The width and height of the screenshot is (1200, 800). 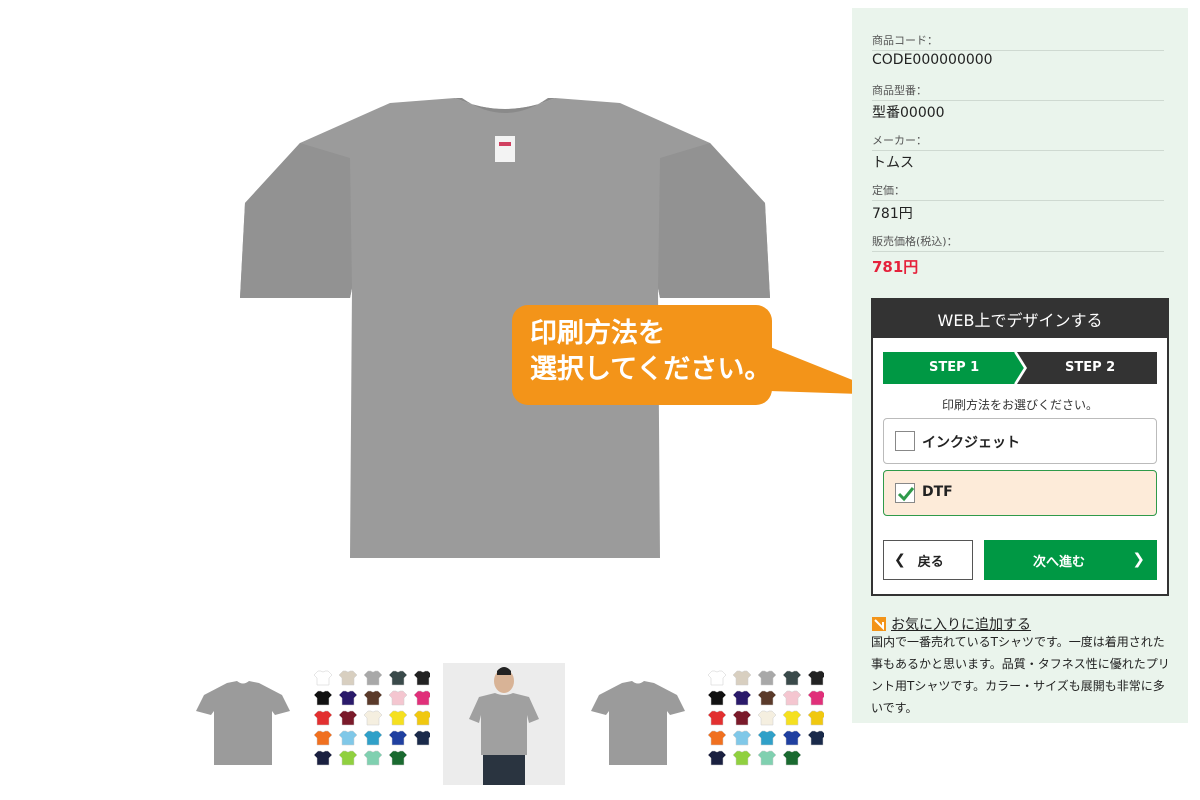 What do you see at coordinates (1020, 493) in the screenshot?
I see `option-dtf: DTF` at bounding box center [1020, 493].